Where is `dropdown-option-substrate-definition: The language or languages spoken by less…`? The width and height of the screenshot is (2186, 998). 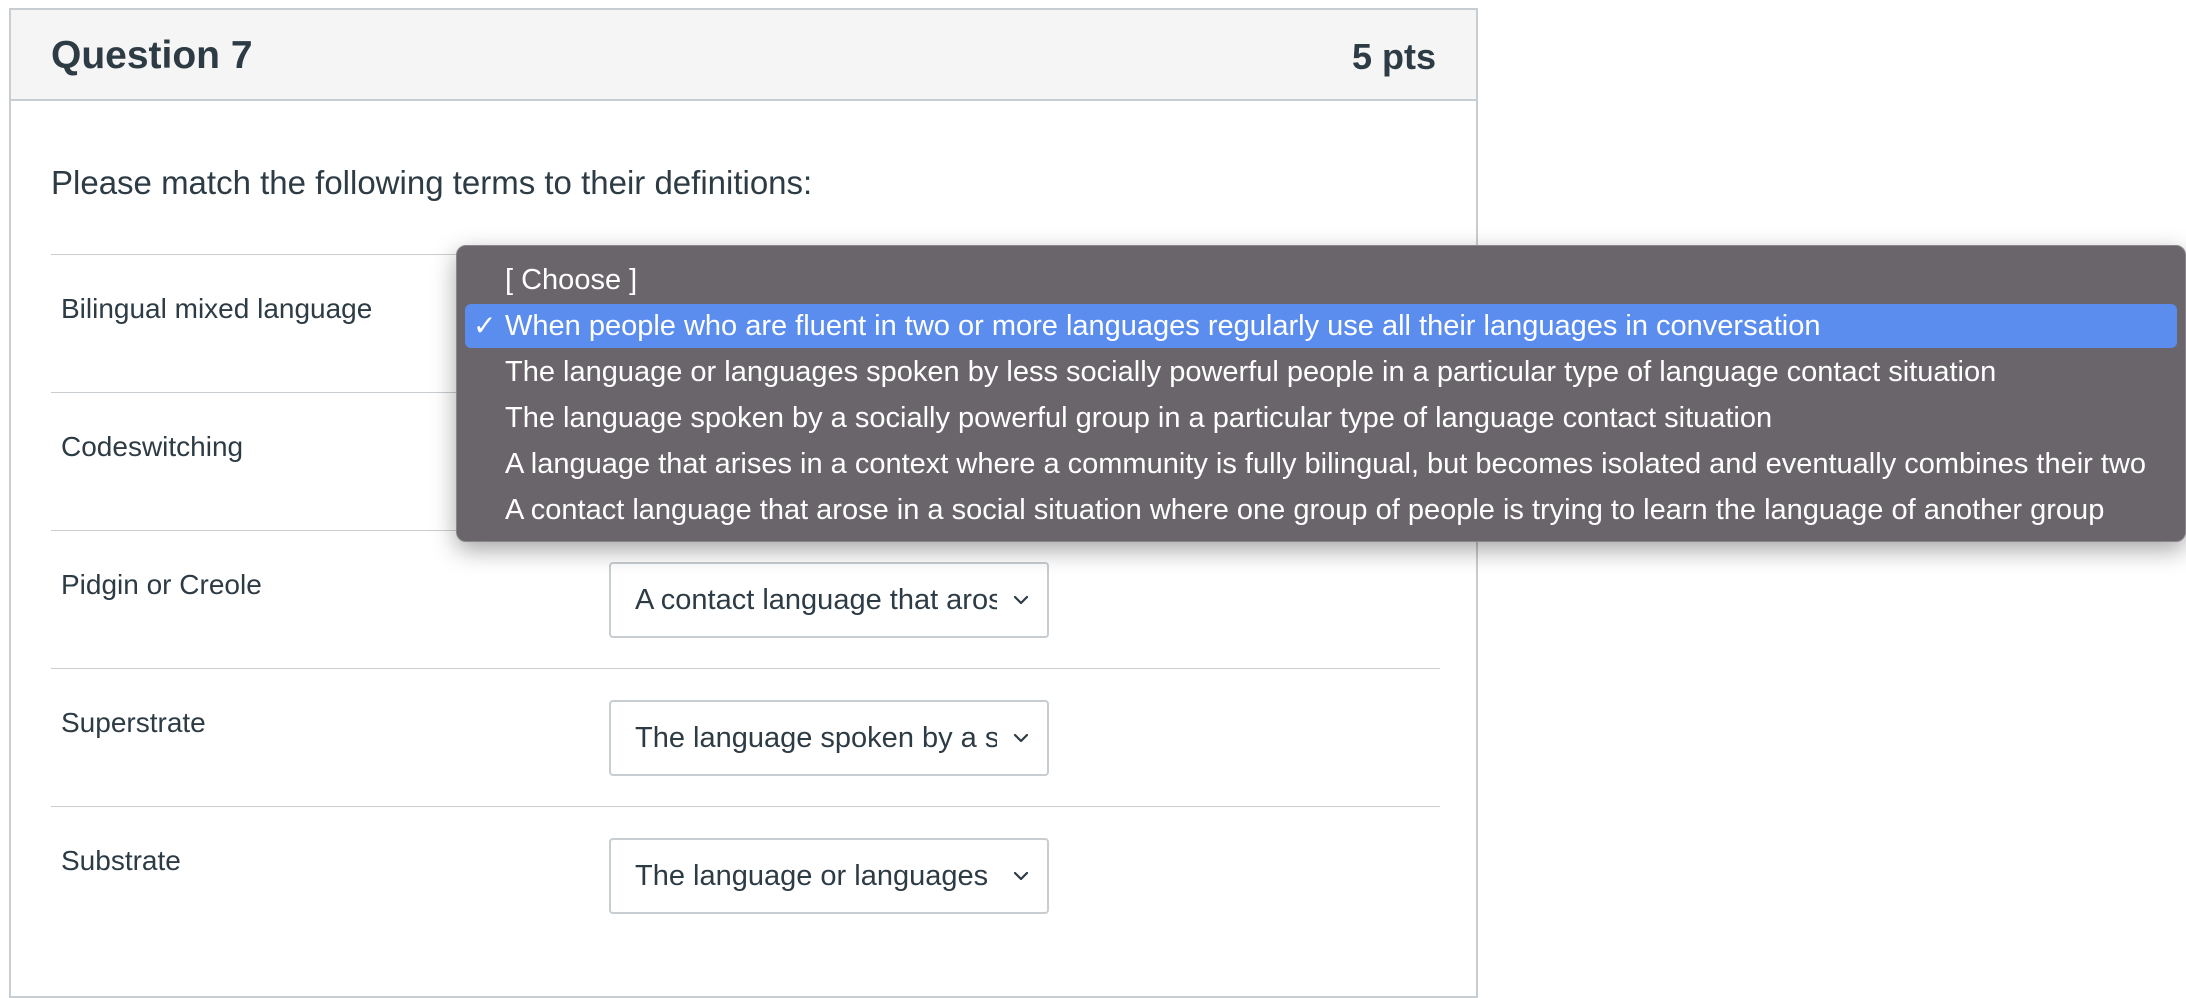
dropdown-option-substrate-definition: The language or languages spoken by less… is located at coordinates (1321, 372).